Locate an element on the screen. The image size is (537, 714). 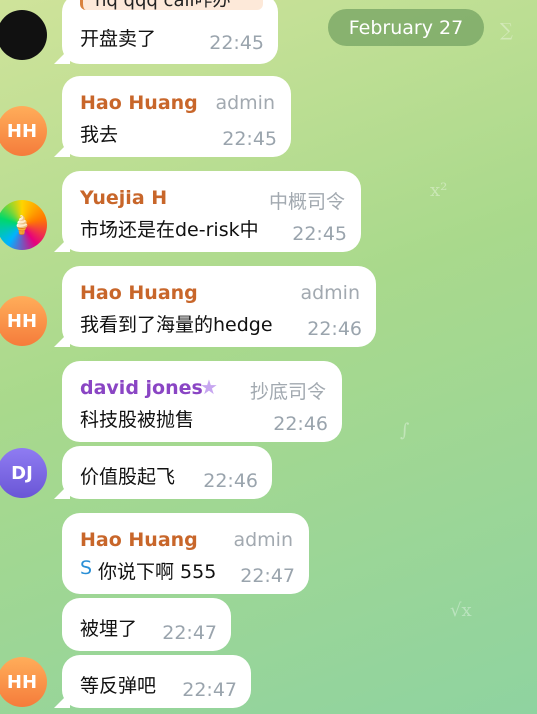
quoted-text: nq qqq call咋办 is located at coordinates (163, 5).